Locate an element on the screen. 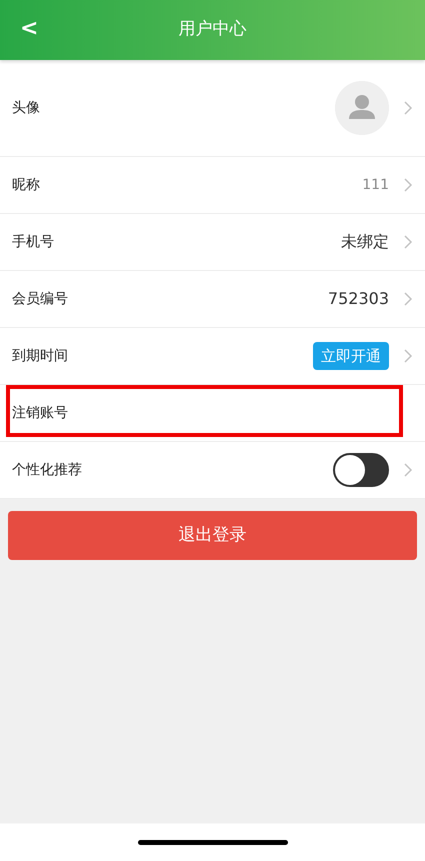  row-label: 昵称 is located at coordinates (26, 185).